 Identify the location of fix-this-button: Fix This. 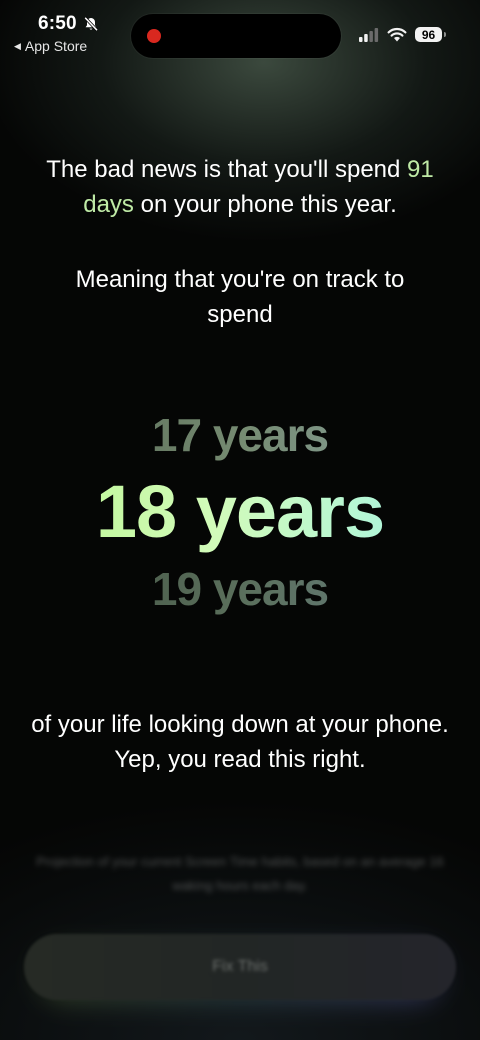
(240, 967).